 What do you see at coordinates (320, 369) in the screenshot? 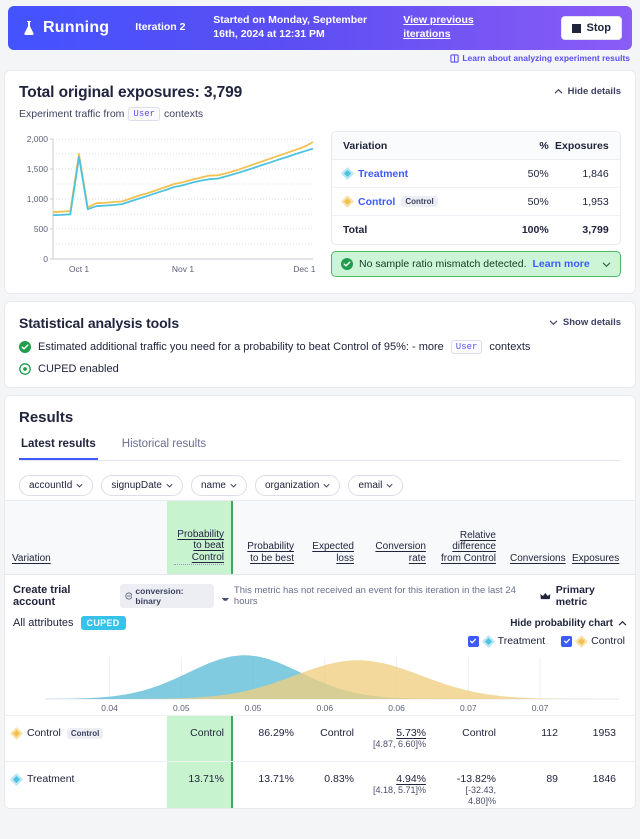
I see `cuped-enabled-line: CUPED enabled` at bounding box center [320, 369].